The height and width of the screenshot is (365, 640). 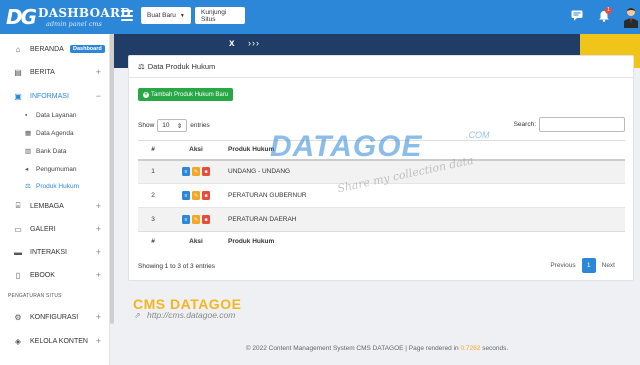 What do you see at coordinates (146, 94) in the screenshot?
I see `plus-circle-icon: +` at bounding box center [146, 94].